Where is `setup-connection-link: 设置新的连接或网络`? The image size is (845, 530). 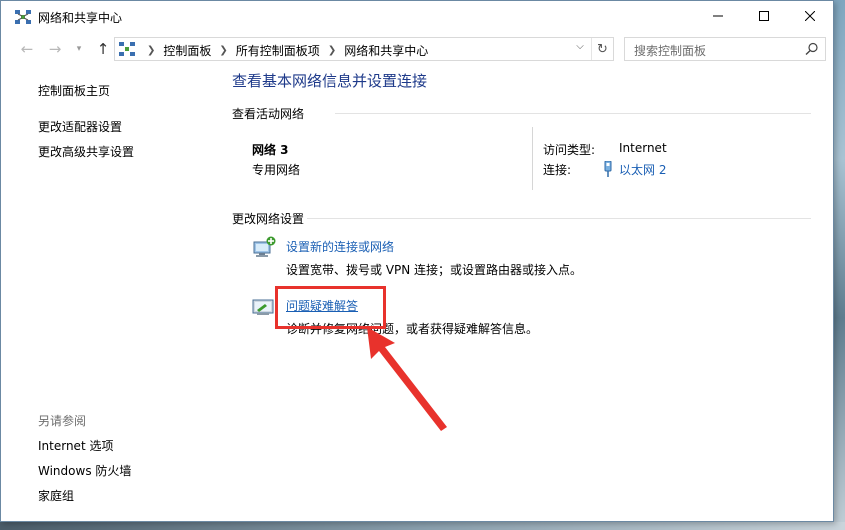
setup-connection-link: 设置新的连接或网络 is located at coordinates (340, 246).